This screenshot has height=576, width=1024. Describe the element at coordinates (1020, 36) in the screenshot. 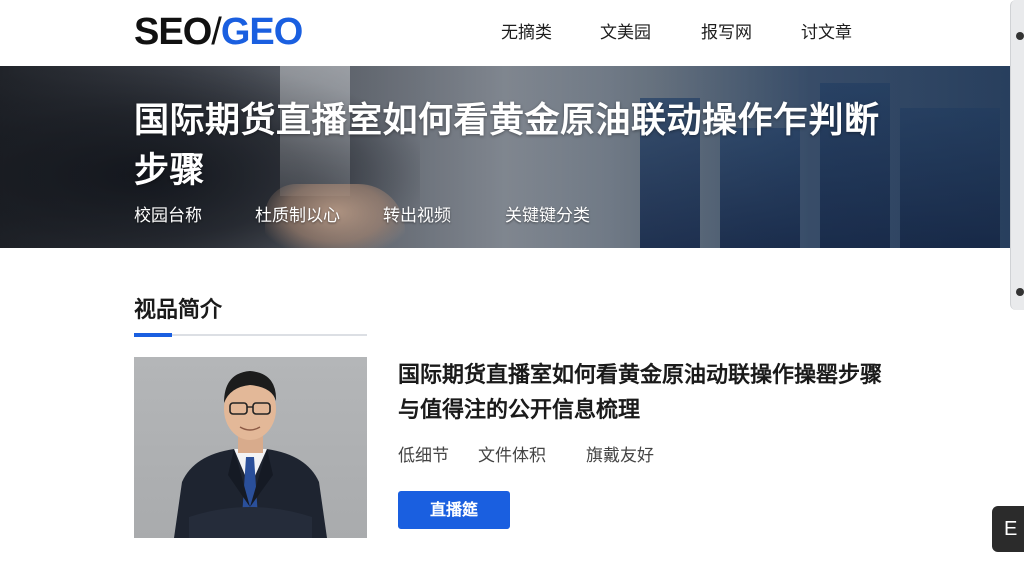

I see `side-strip-top-icon` at that location.